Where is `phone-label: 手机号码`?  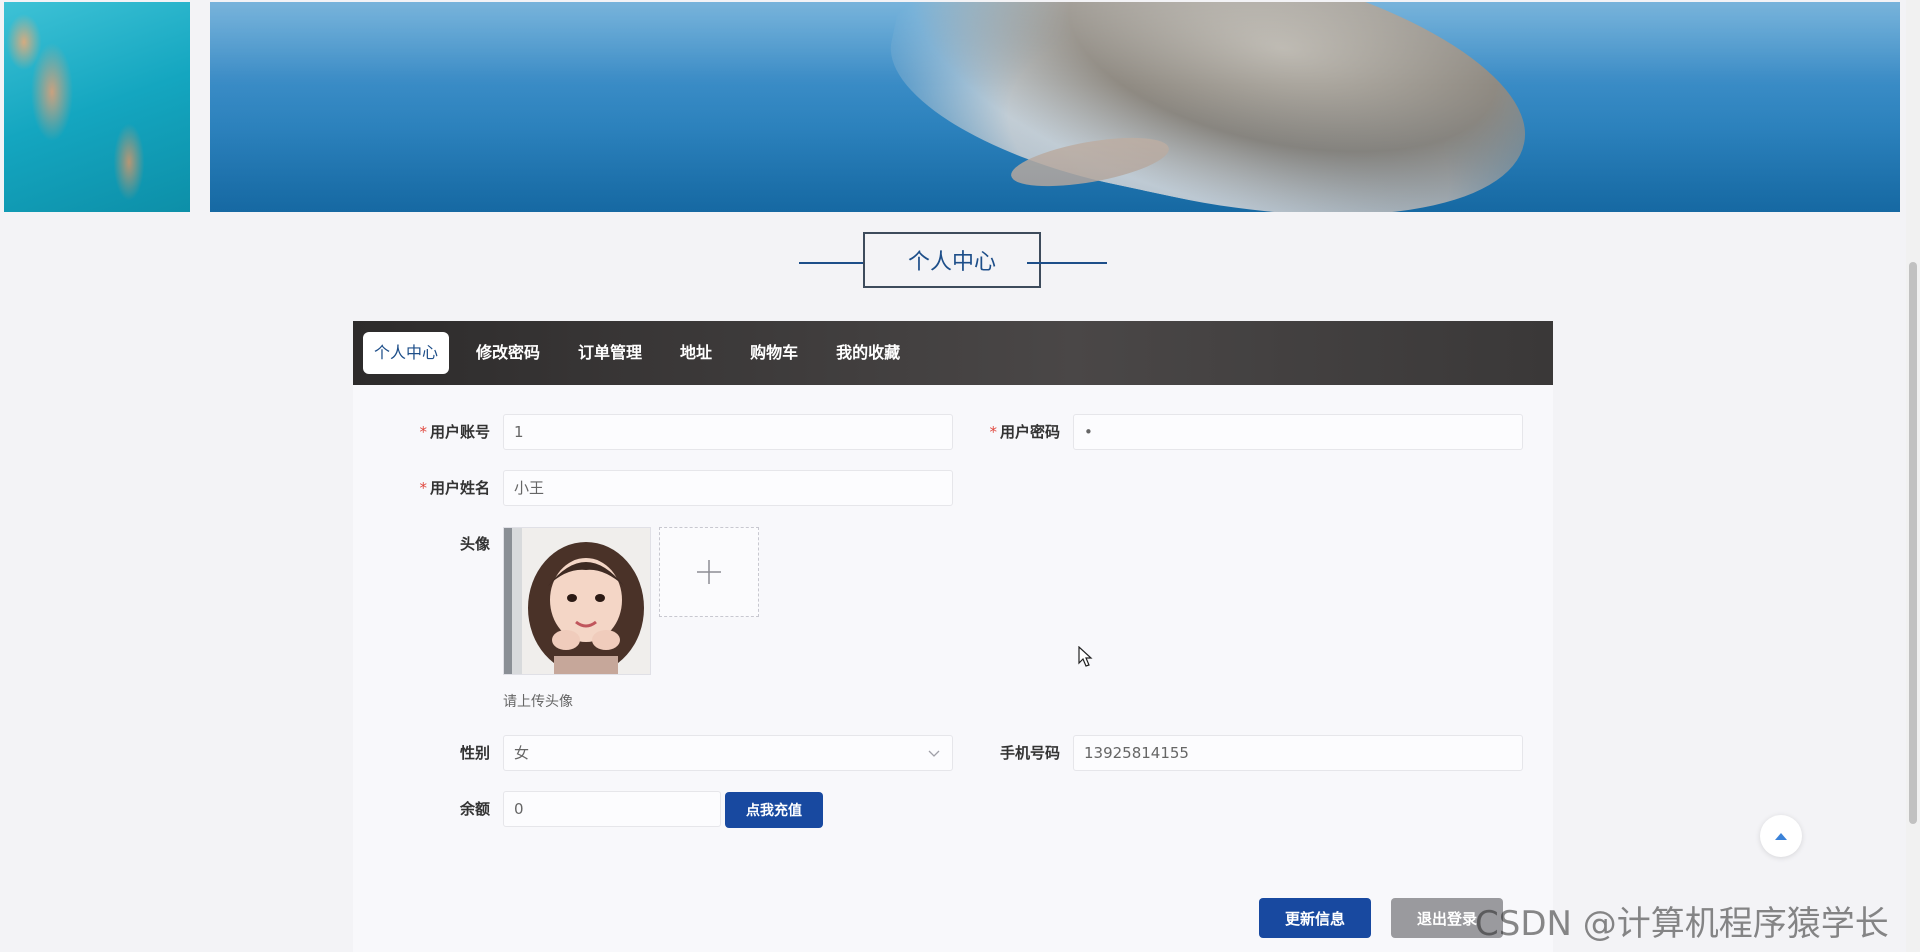 phone-label: 手机号码 is located at coordinates (1029, 753).